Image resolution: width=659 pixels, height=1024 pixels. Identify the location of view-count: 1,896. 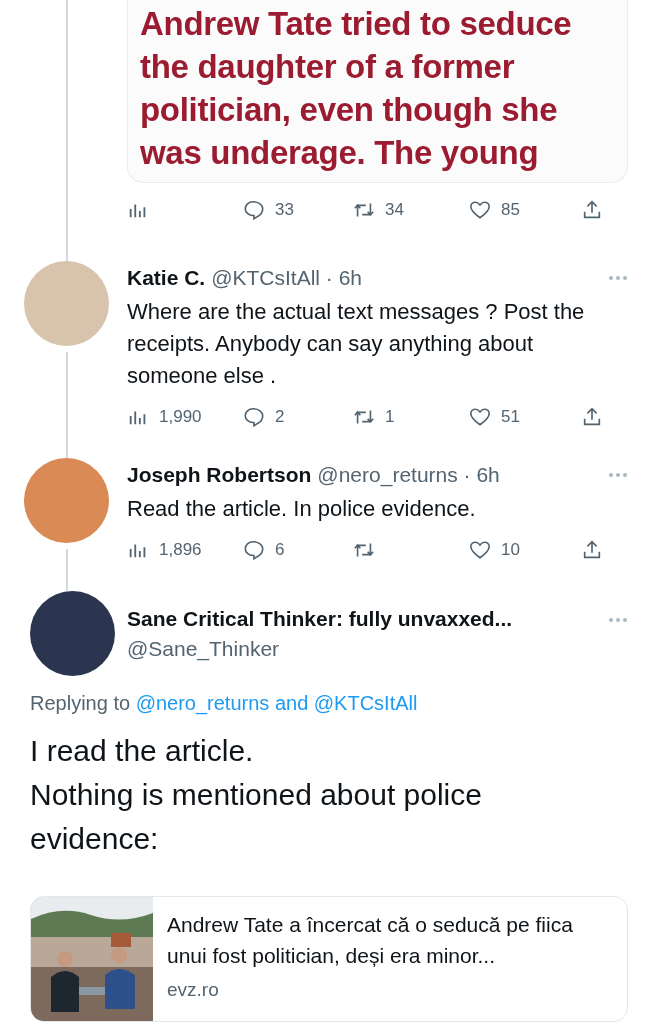
(180, 550).